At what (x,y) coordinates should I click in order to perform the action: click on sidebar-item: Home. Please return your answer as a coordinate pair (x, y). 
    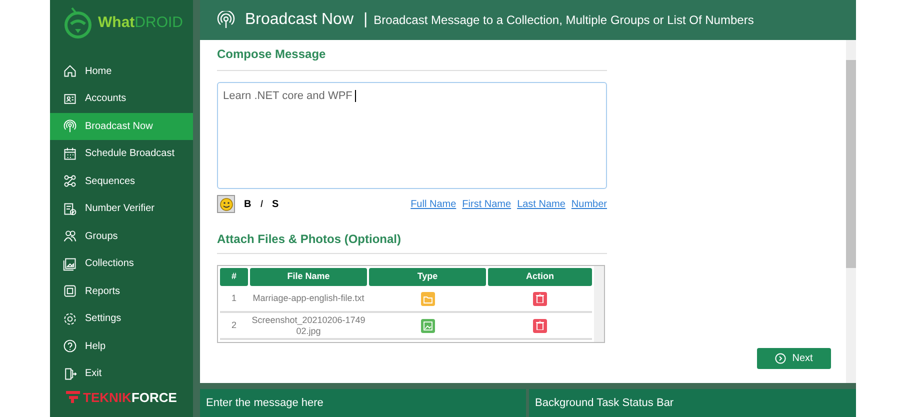
    Looking at the image, I should click on (121, 71).